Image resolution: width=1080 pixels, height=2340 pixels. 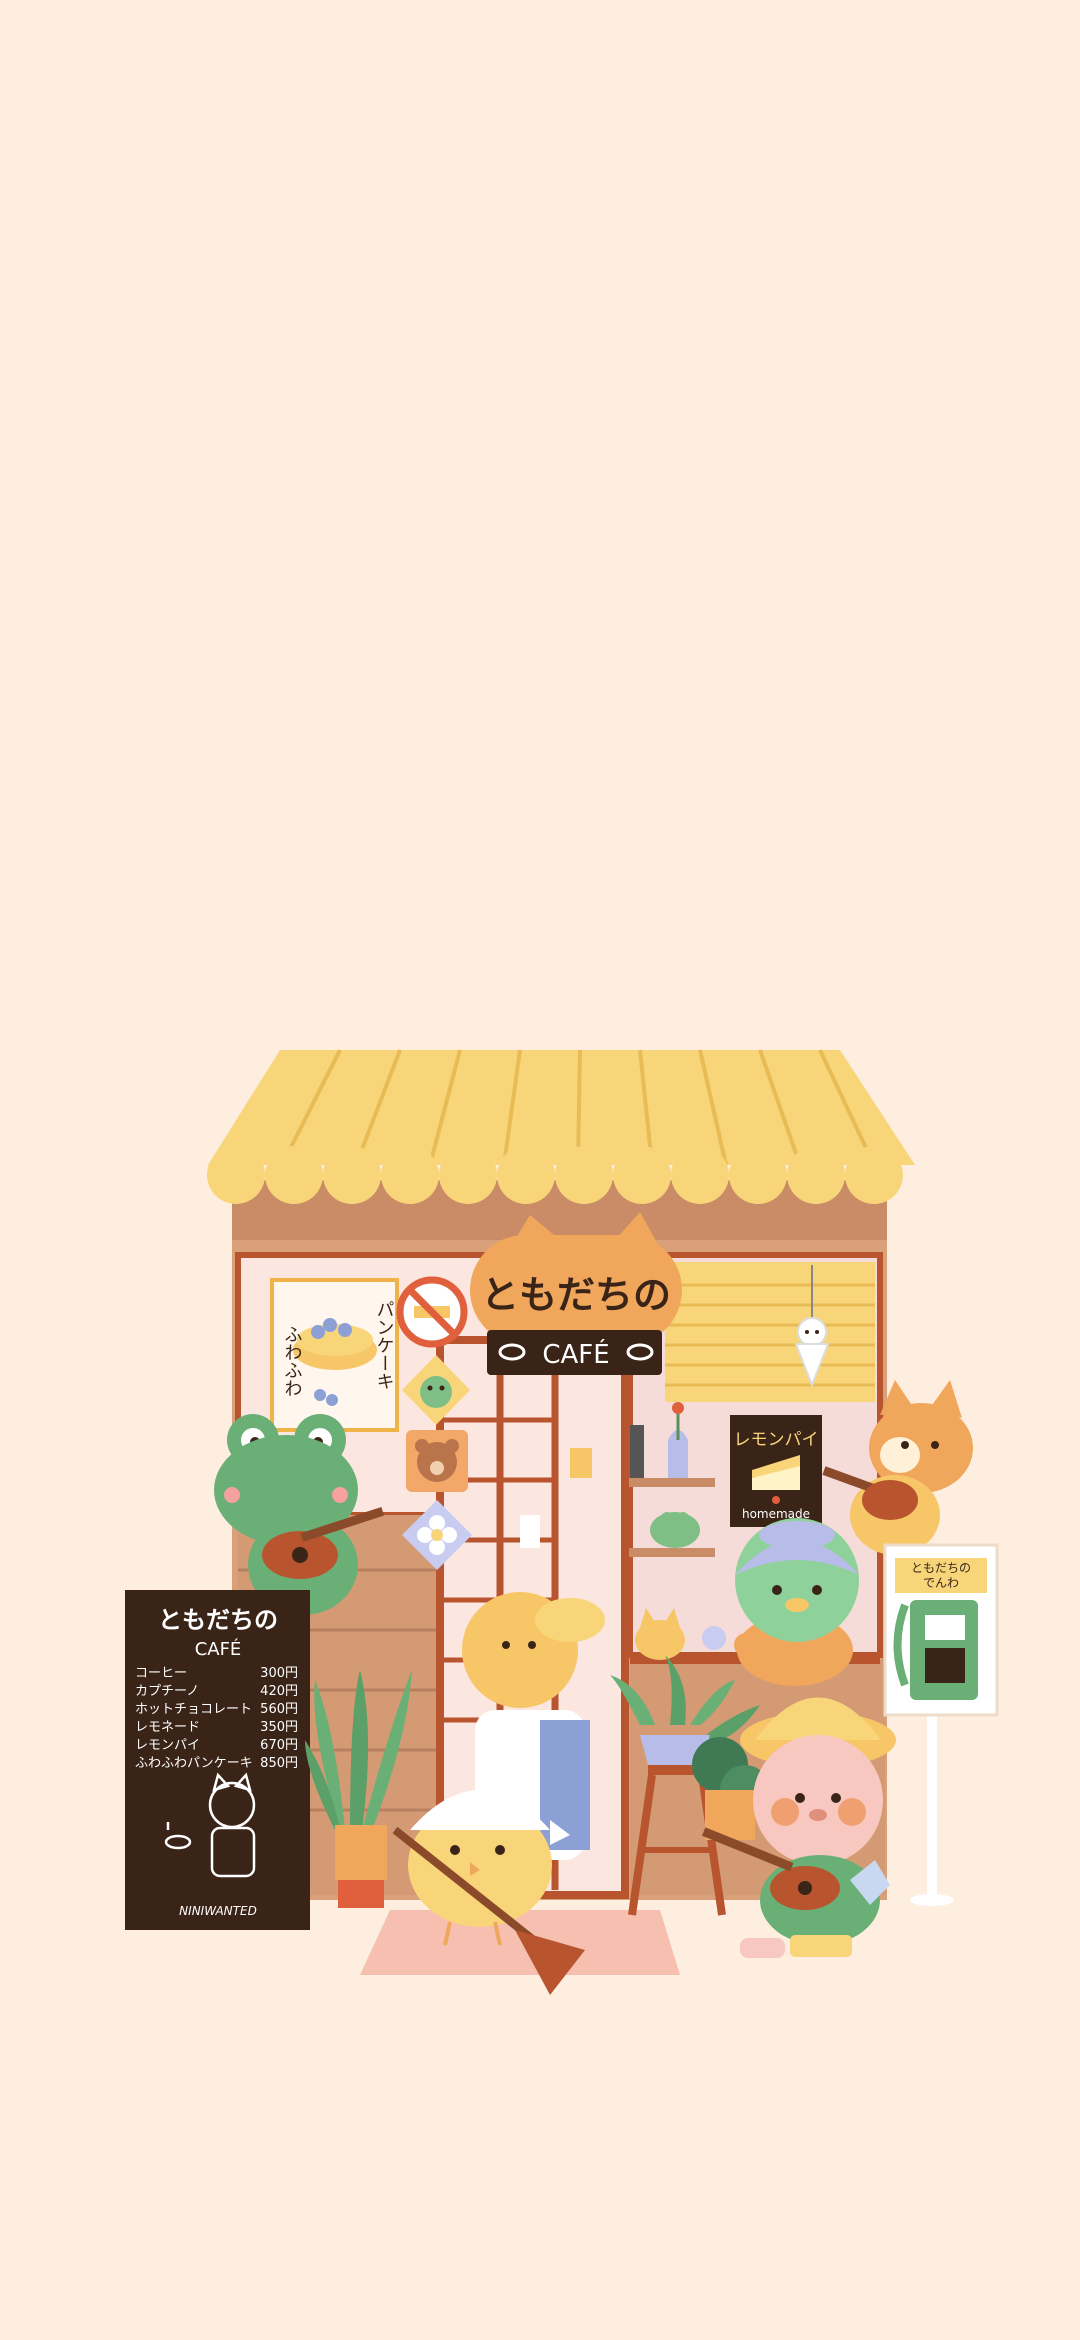 What do you see at coordinates (167, 1727) in the screenshot?
I see `menu-item-name: レモネード` at bounding box center [167, 1727].